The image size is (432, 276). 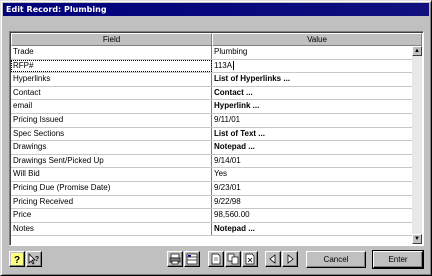 I want to click on vertical-scrollbar: ▲ ▼, so click(x=417, y=145).